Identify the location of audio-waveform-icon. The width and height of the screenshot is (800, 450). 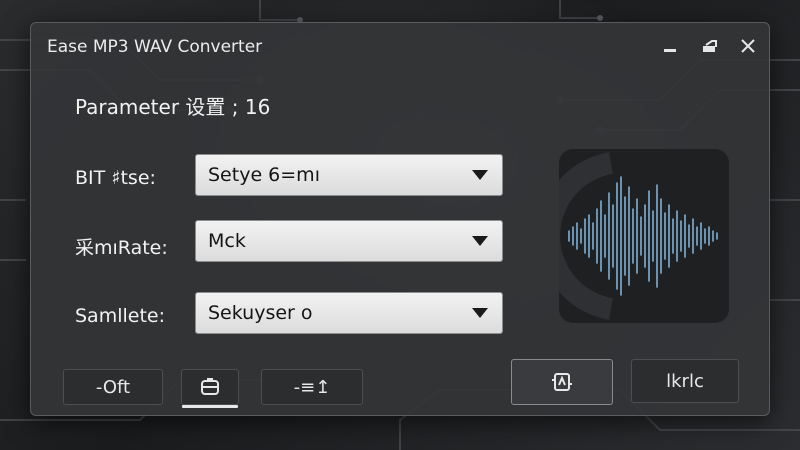
(638, 236).